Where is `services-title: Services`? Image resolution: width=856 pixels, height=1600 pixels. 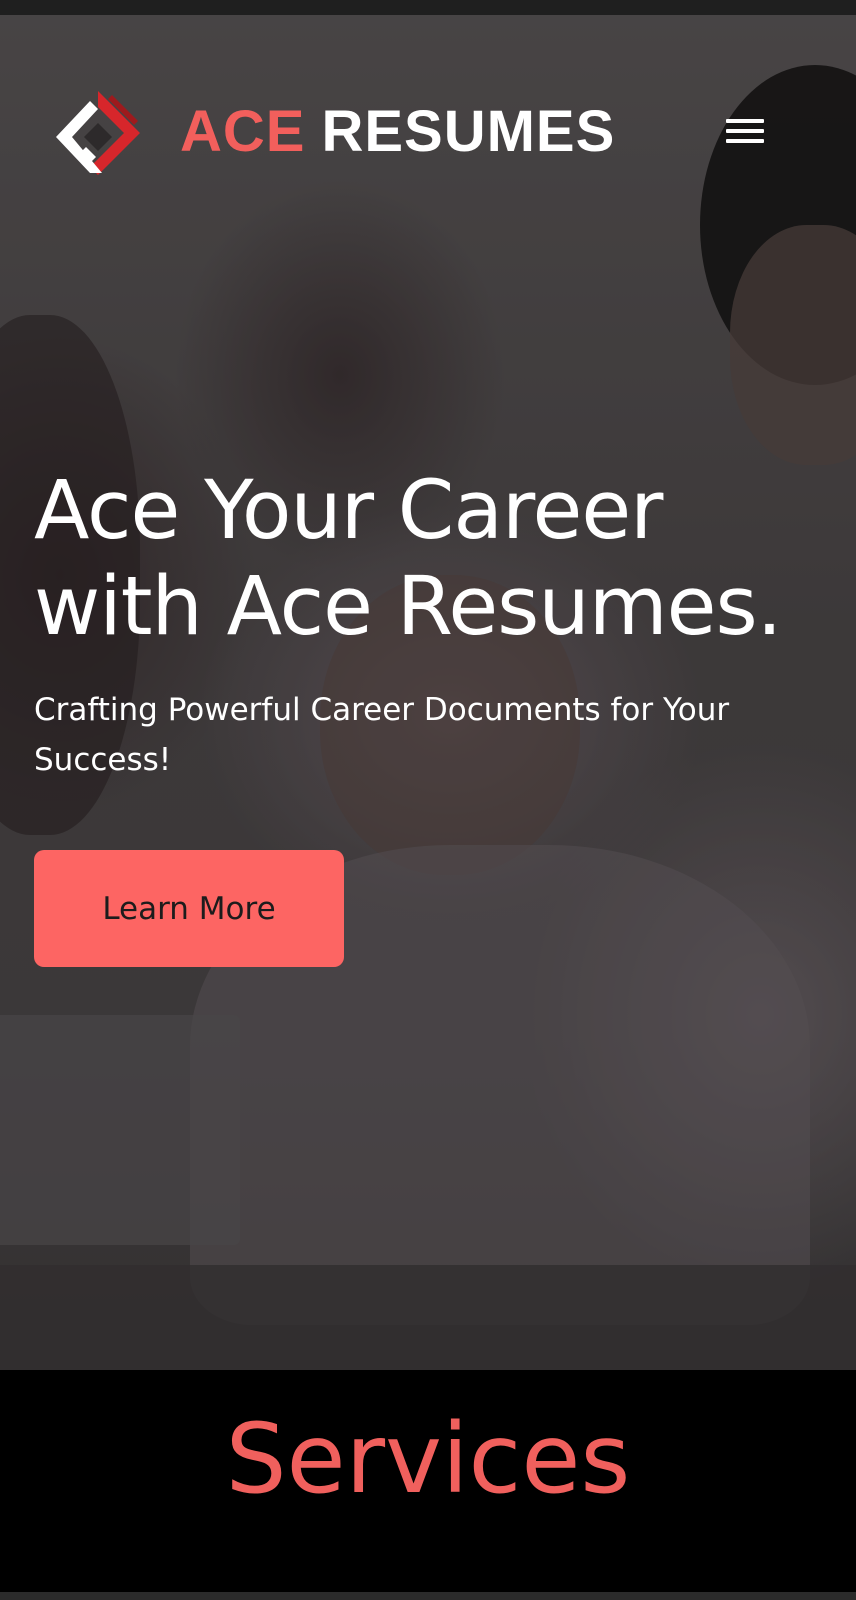 services-title: Services is located at coordinates (428, 1459).